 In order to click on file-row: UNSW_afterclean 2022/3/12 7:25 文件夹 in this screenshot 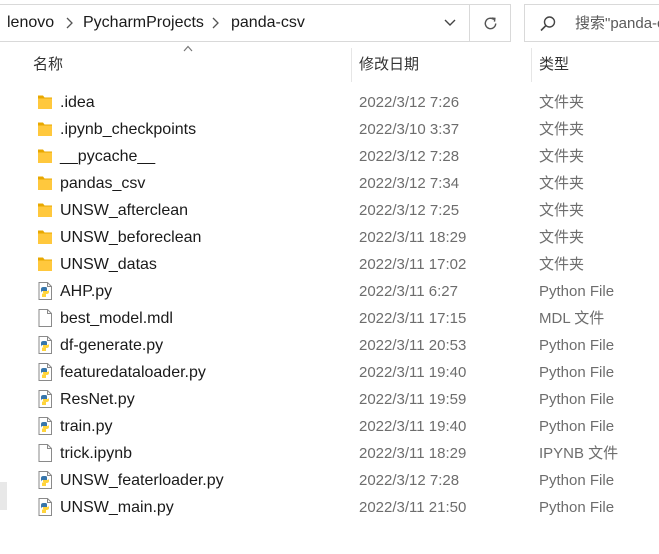, I will do `click(340, 210)`.